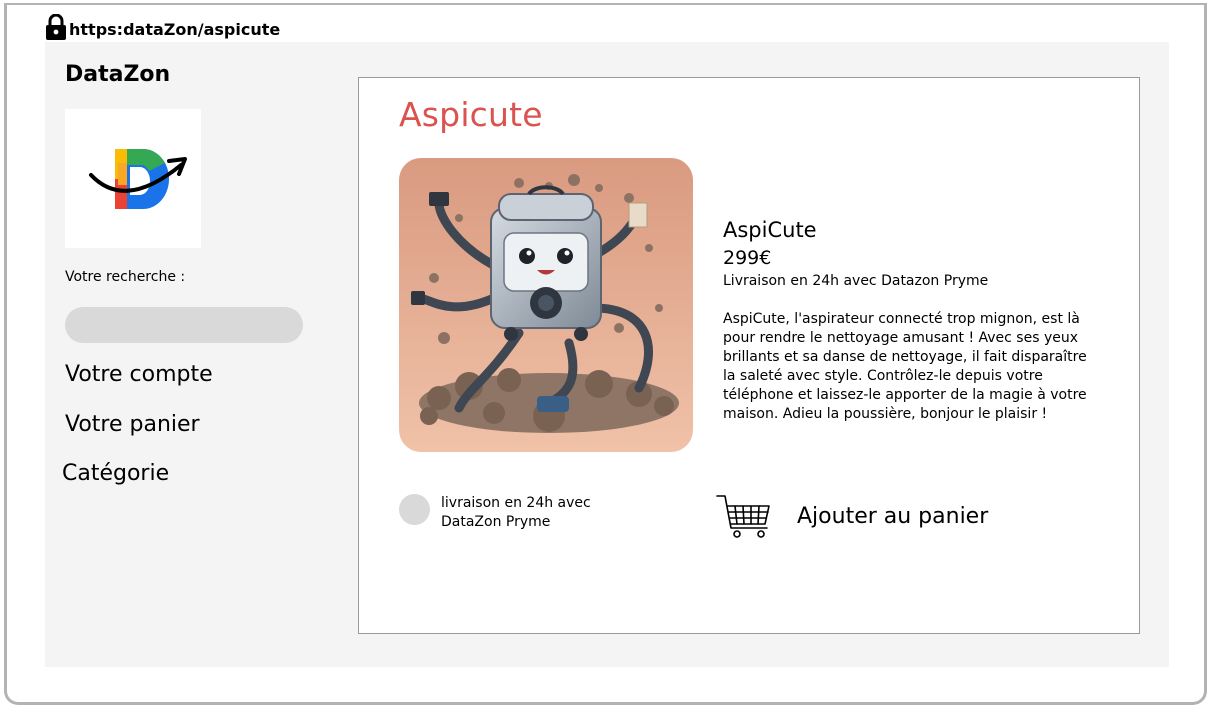  What do you see at coordinates (56, 27) in the screenshot?
I see `lock-icon` at bounding box center [56, 27].